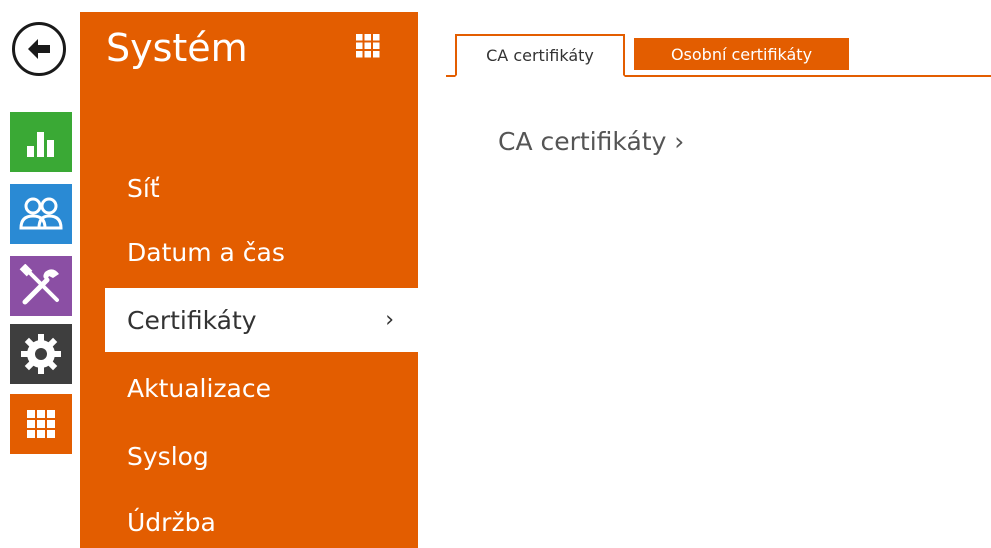 The image size is (991, 548). Describe the element at coordinates (206, 252) in the screenshot. I see `menu-item-label: Datum a čas` at that location.